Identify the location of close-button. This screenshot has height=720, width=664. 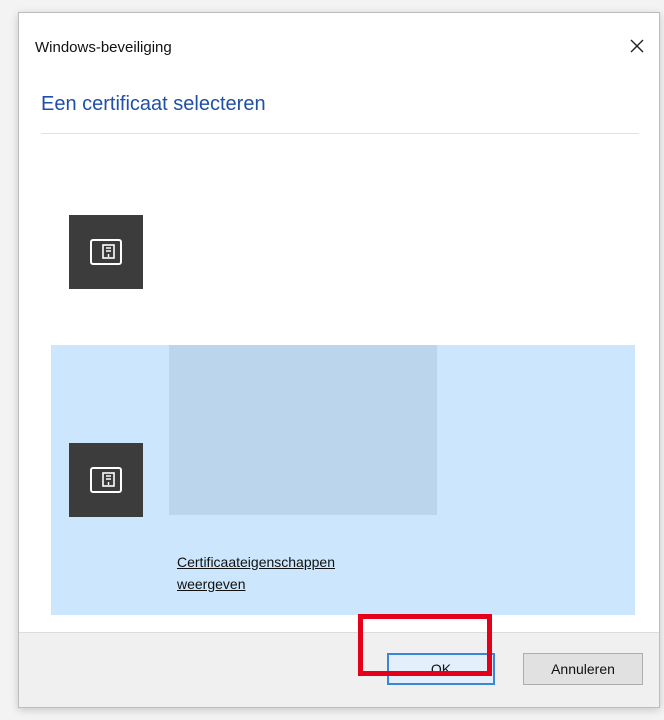
(637, 46).